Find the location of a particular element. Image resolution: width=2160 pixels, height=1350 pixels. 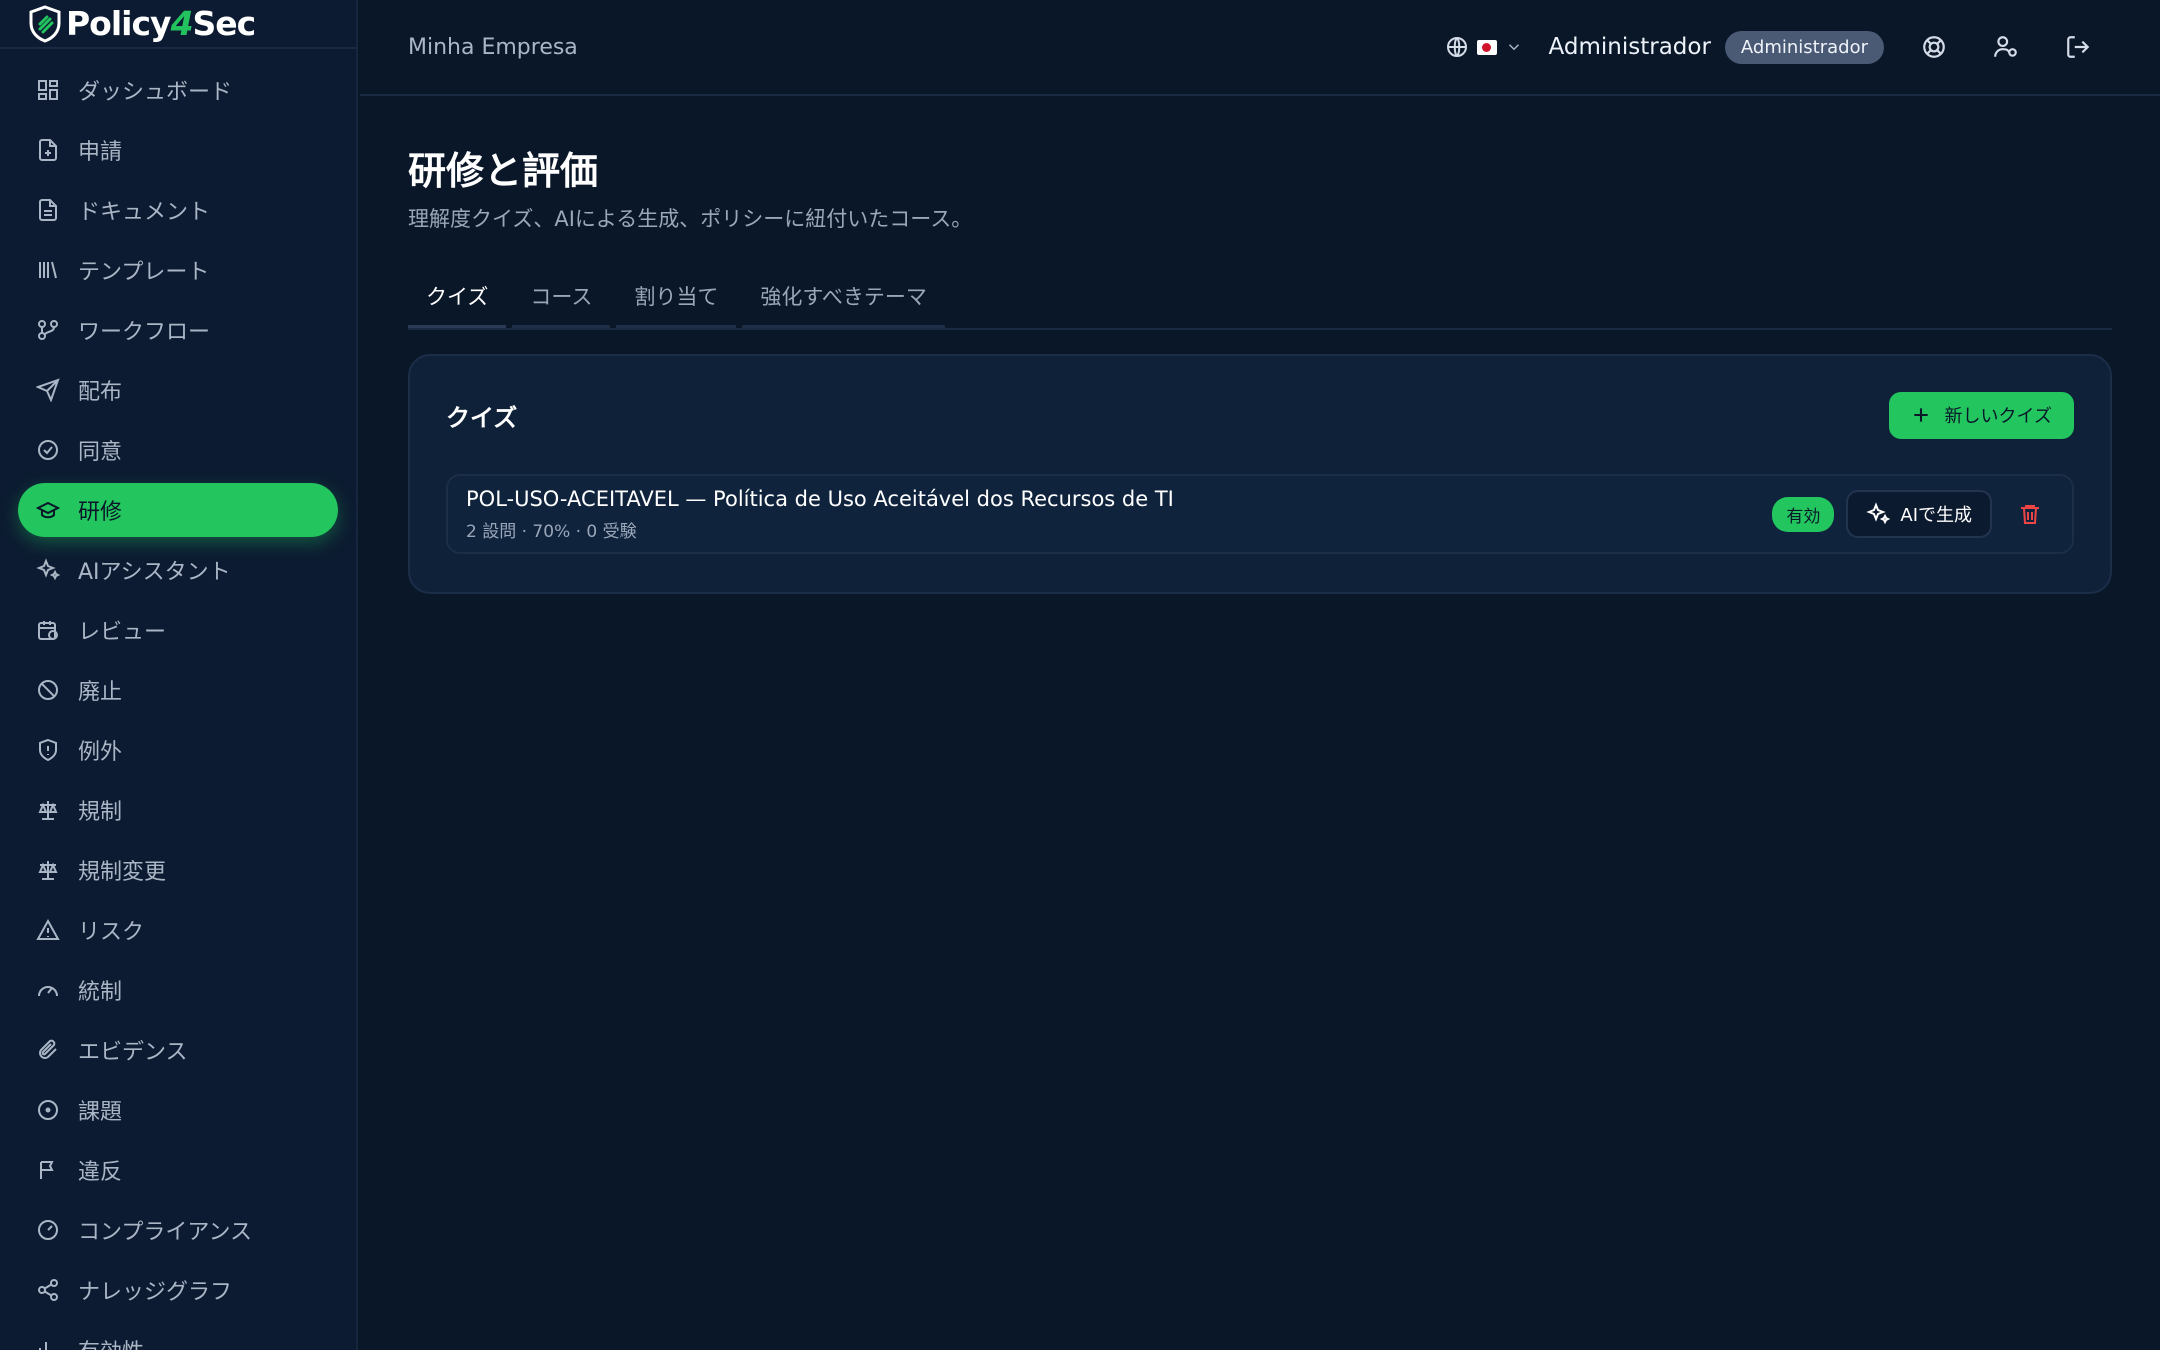

sidebar-item-issues: 課題 is located at coordinates (178, 1110).